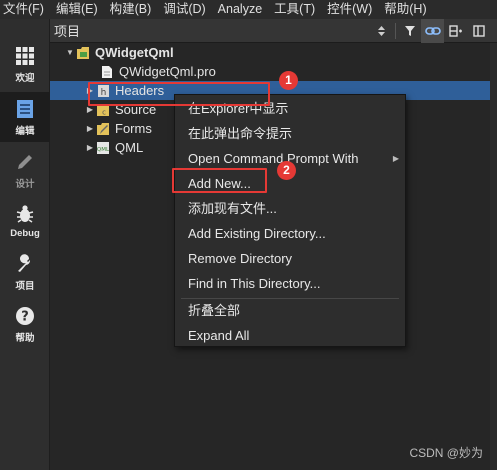 Image resolution: width=497 pixels, height=470 pixels. I want to click on menu-file: 文件(F), so click(25, 9).